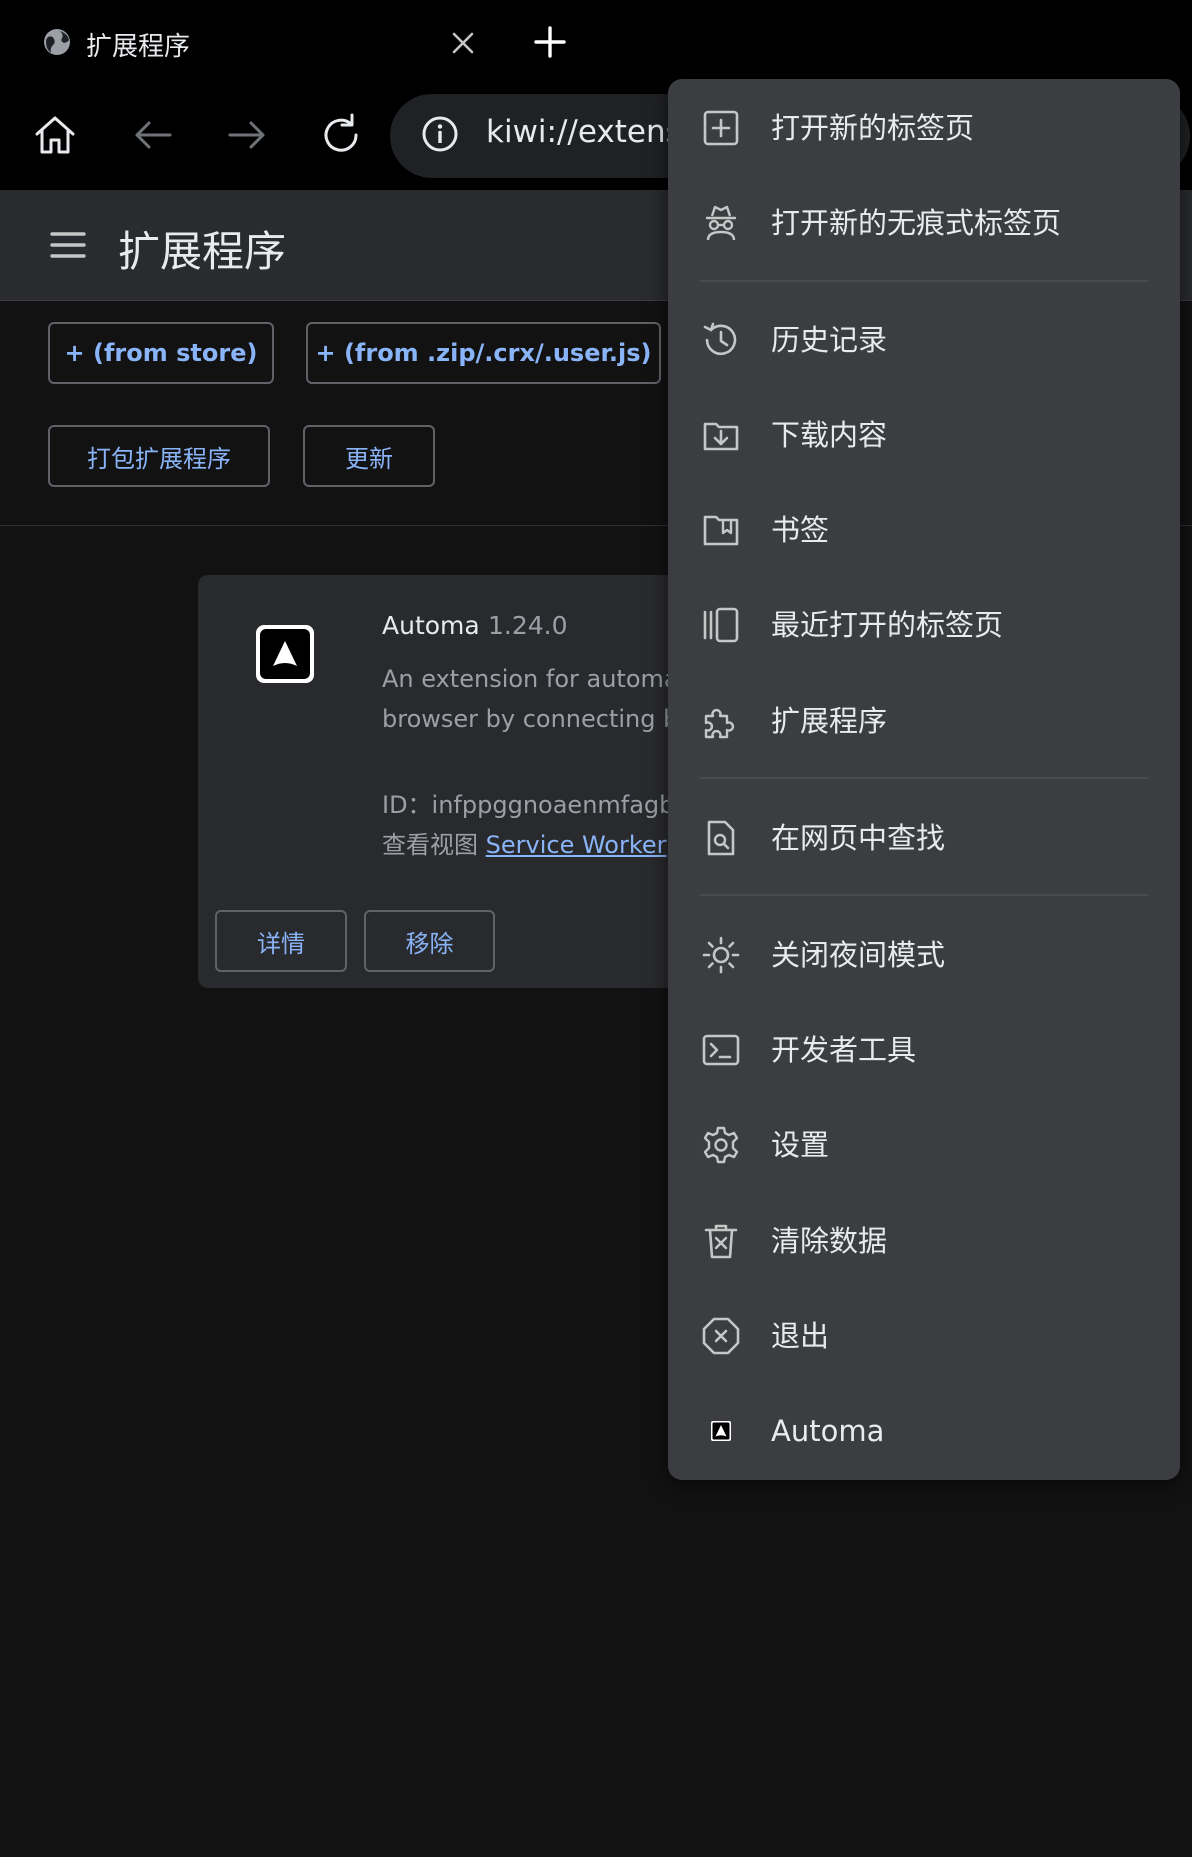 The width and height of the screenshot is (1192, 1857). What do you see at coordinates (721, 721) in the screenshot?
I see `extensions-icon` at bounding box center [721, 721].